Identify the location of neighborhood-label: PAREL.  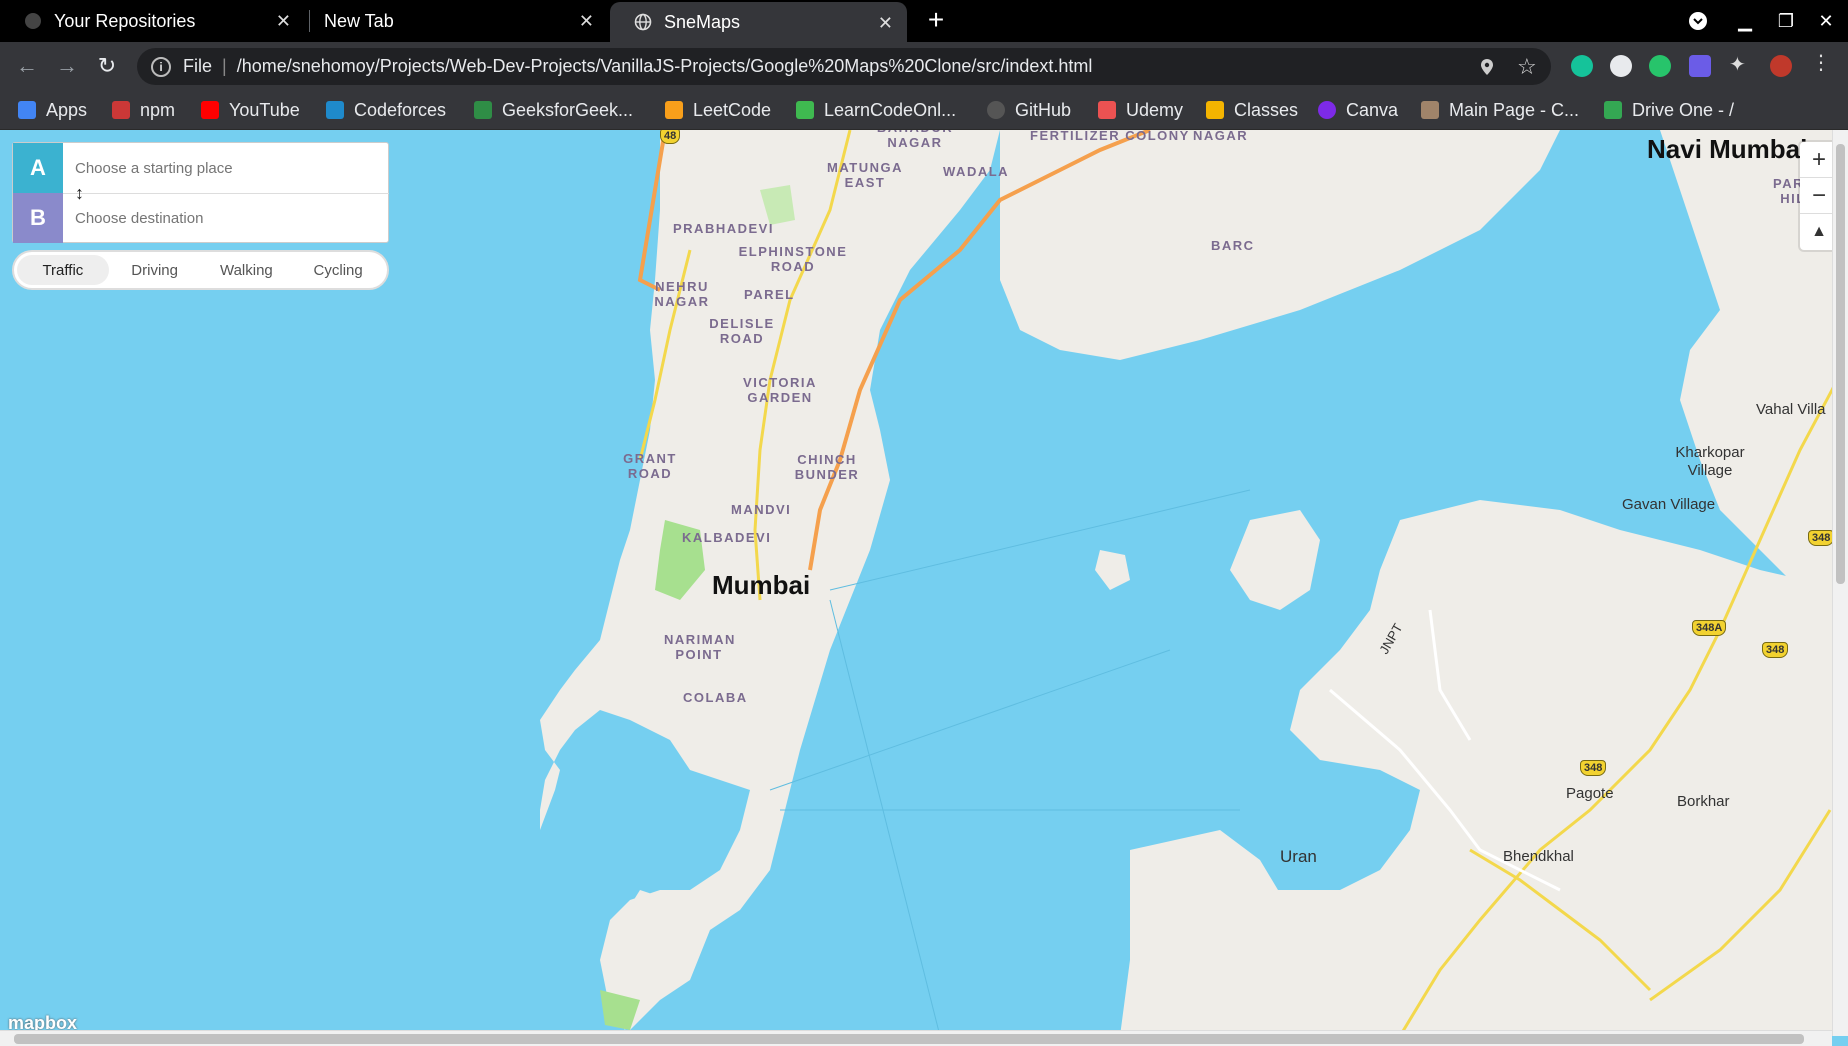
(769, 294).